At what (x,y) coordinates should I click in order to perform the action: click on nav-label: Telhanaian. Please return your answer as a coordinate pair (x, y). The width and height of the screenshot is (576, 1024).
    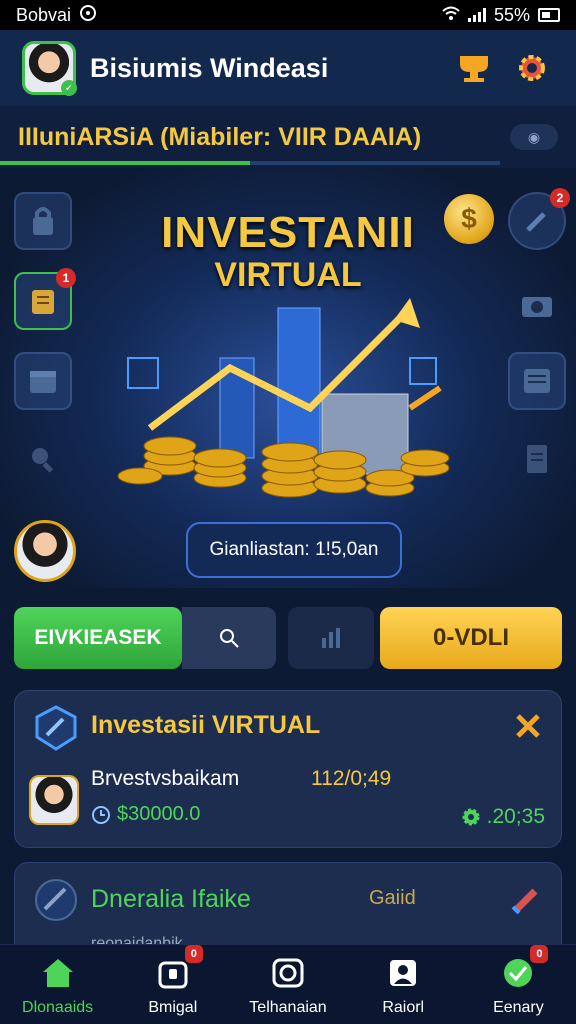
    Looking at the image, I should click on (288, 1007).